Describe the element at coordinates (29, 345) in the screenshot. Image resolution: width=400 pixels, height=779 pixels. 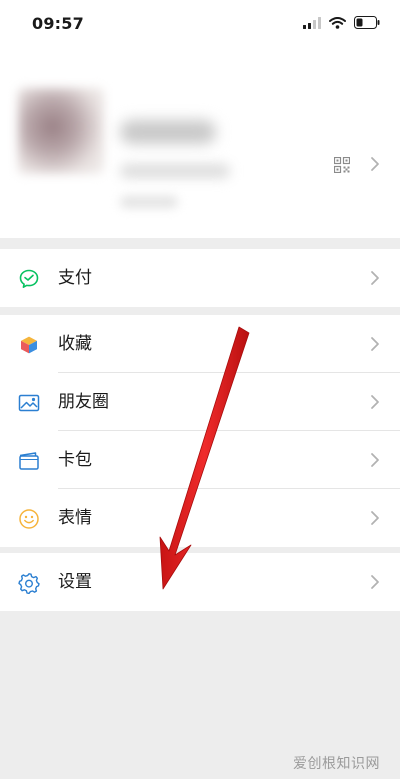
I see `favorites-cube-icon` at that location.